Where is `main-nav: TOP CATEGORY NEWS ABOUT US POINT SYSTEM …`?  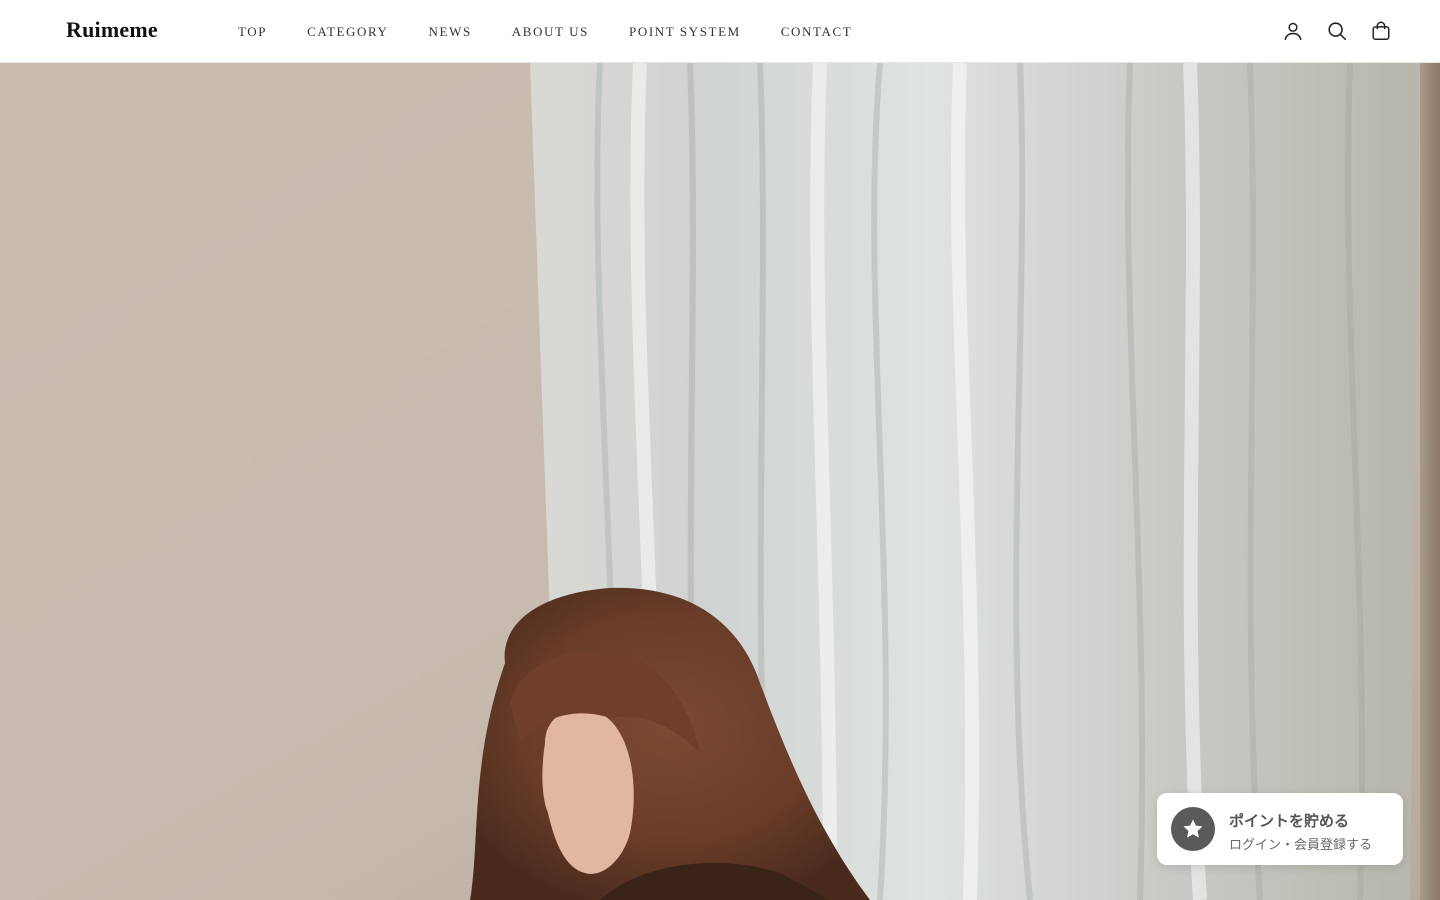 main-nav: TOP CATEGORY NEWS ABOUT US POINT SYSTEM … is located at coordinates (565, 32).